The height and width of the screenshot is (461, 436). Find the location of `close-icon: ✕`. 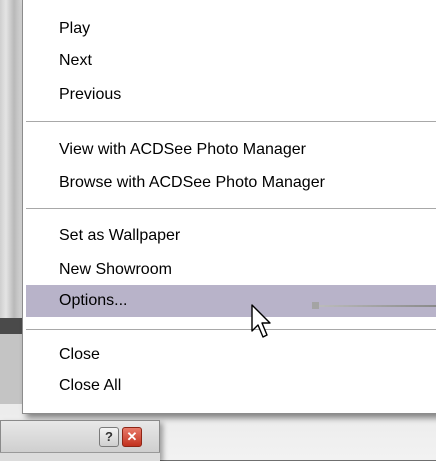

close-icon: ✕ is located at coordinates (132, 437).